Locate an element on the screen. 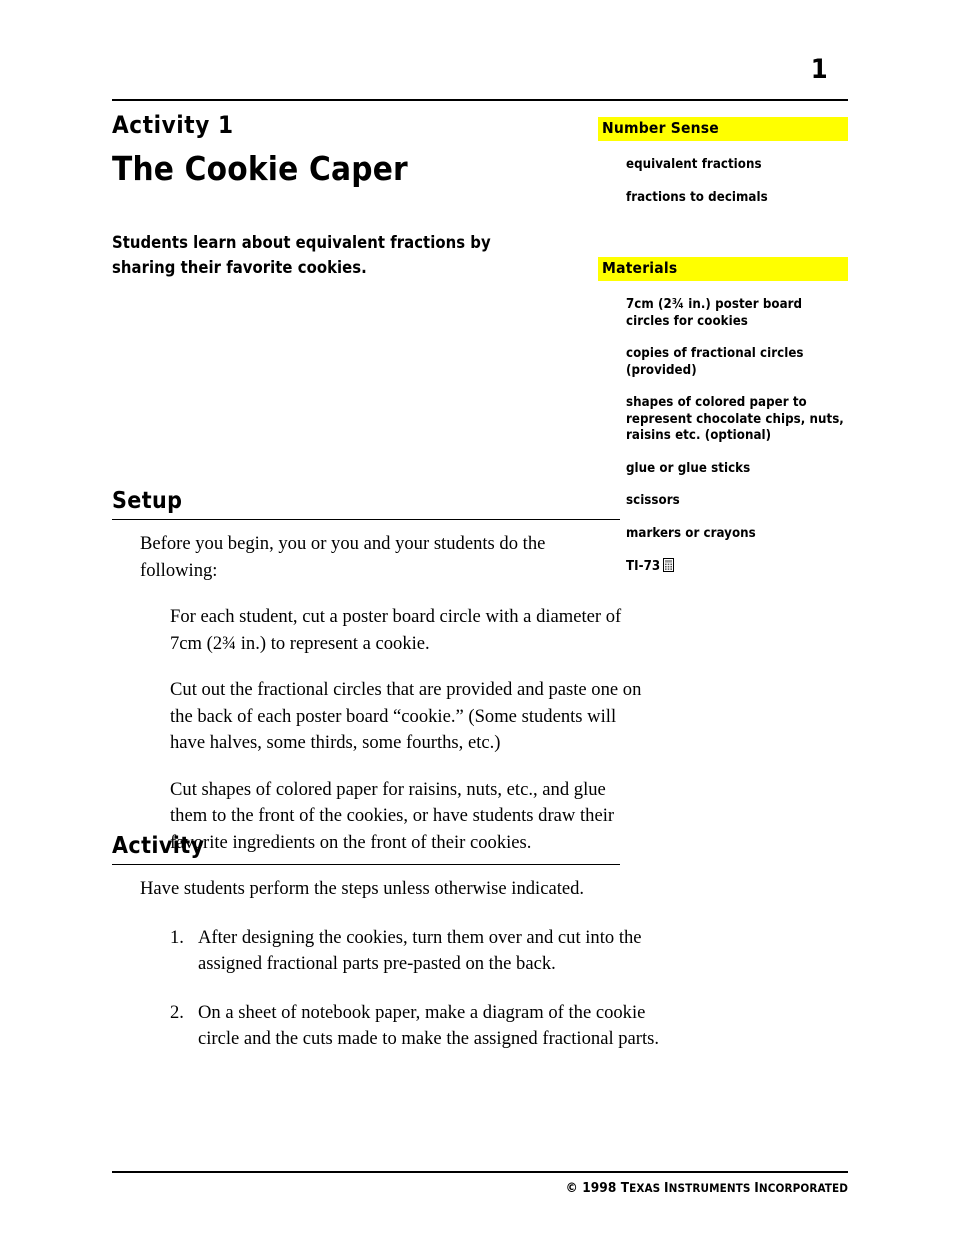 The height and width of the screenshot is (1235, 954). list-item: scissors is located at coordinates (653, 500).